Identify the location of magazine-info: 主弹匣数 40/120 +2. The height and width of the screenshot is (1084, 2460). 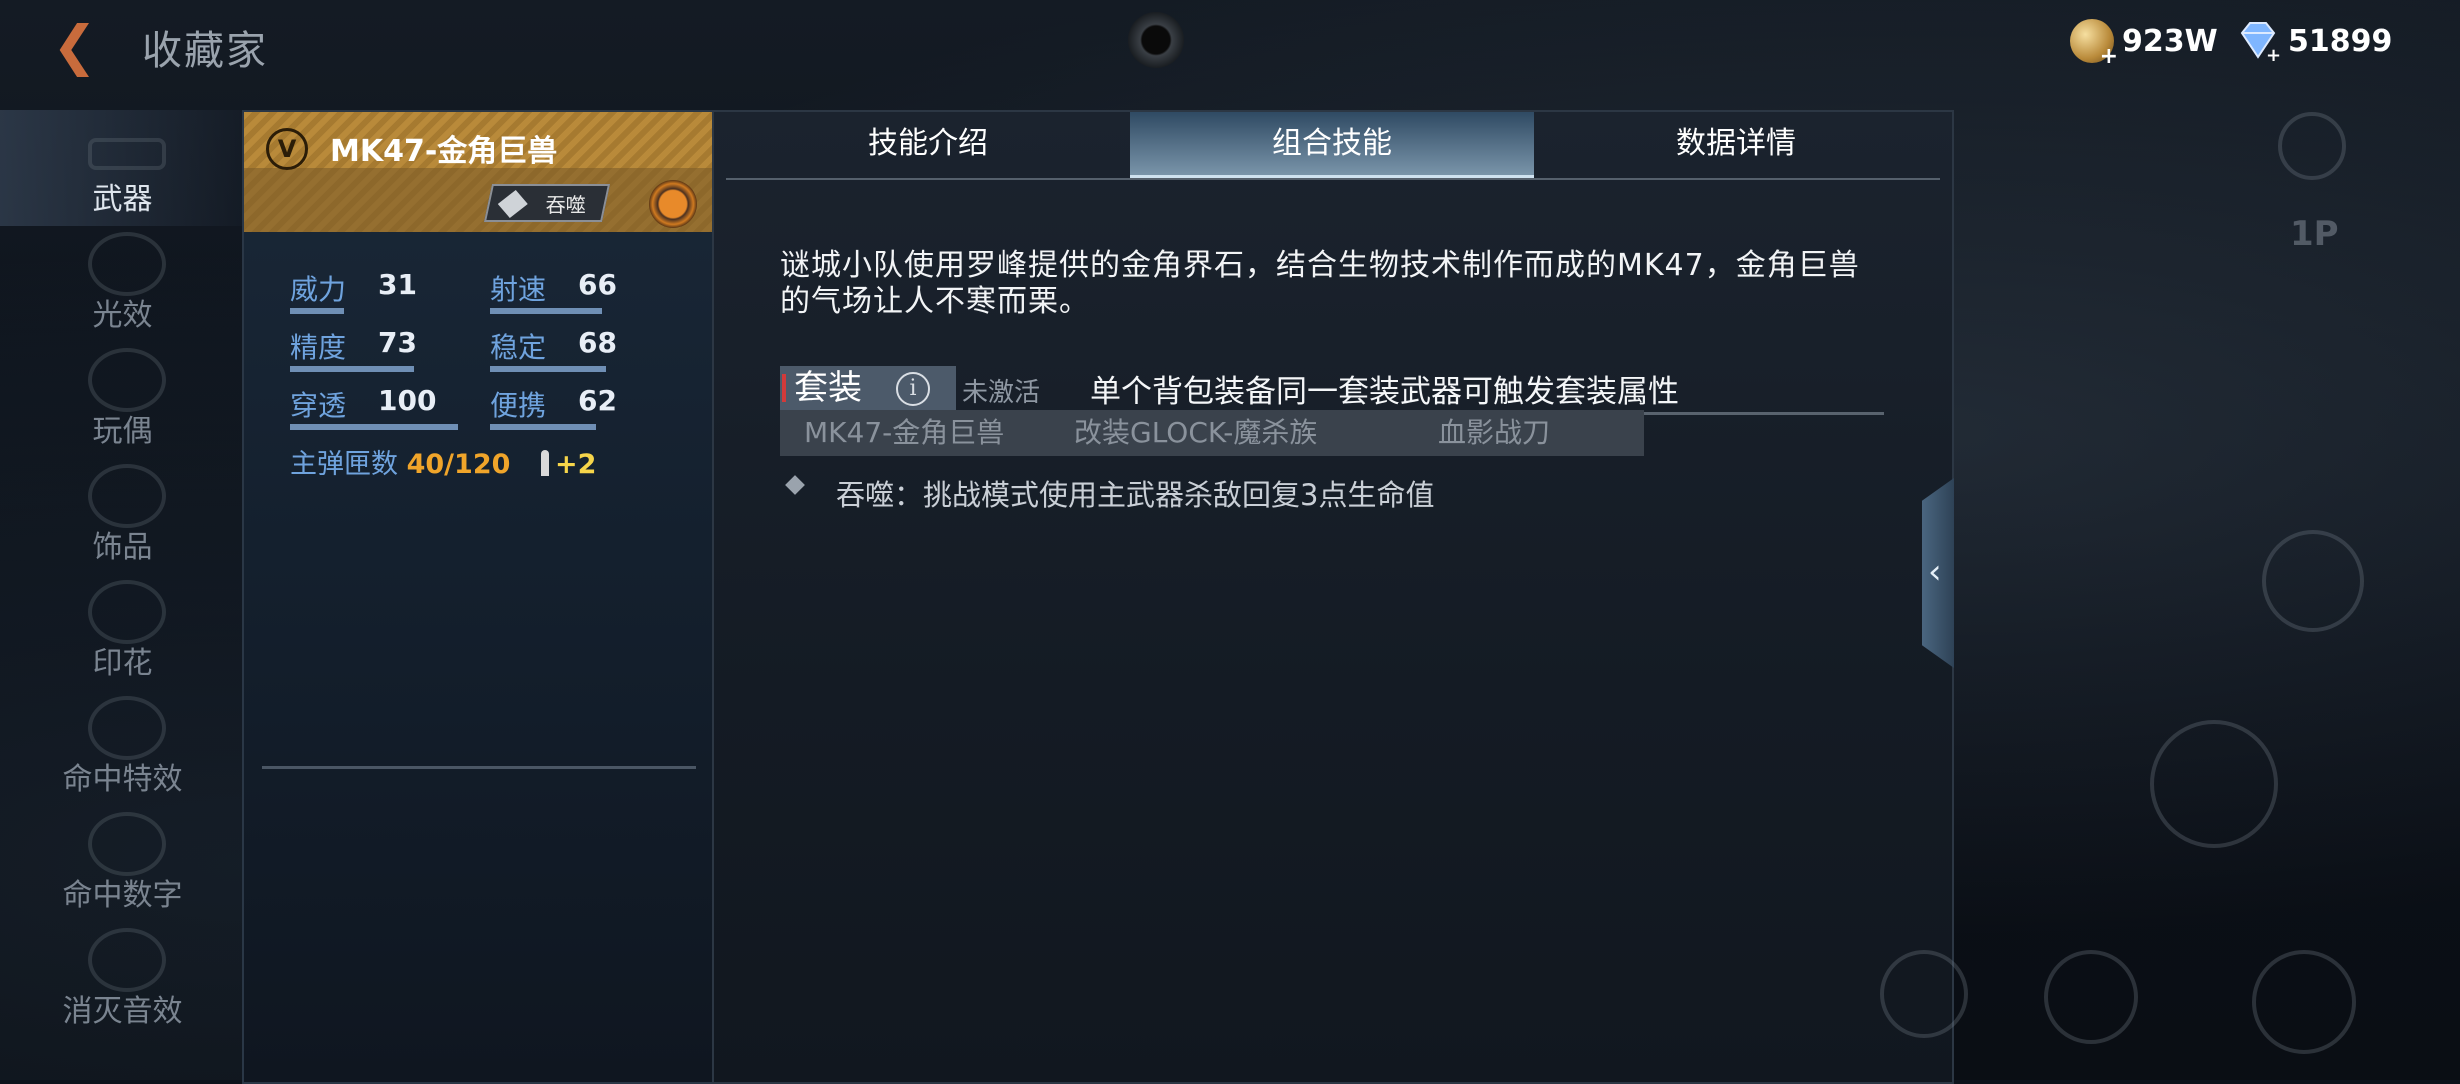
(443, 461).